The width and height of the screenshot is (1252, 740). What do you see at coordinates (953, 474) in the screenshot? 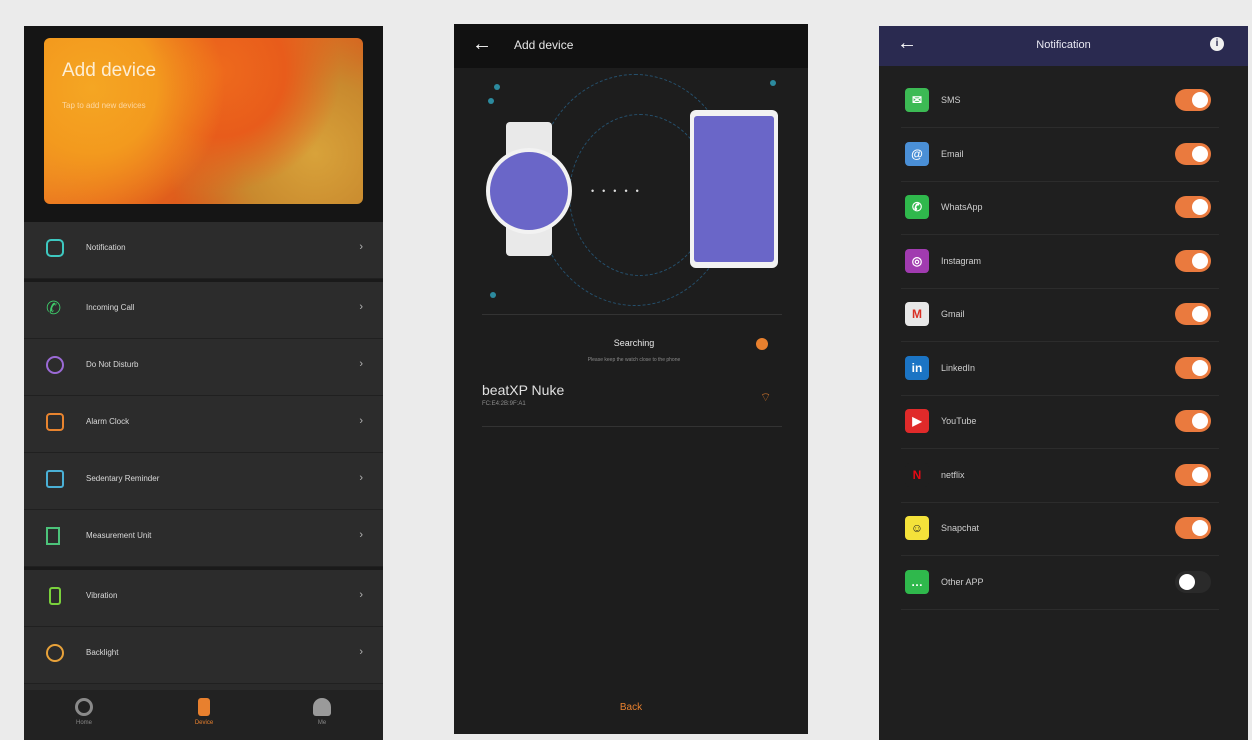
I see `app-label: netflix` at bounding box center [953, 474].